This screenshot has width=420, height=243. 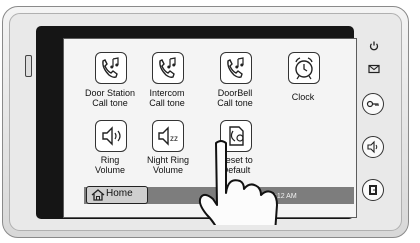 What do you see at coordinates (167, 98) in the screenshot?
I see `intercom-call-tone-label: Intercom Call tone` at bounding box center [167, 98].